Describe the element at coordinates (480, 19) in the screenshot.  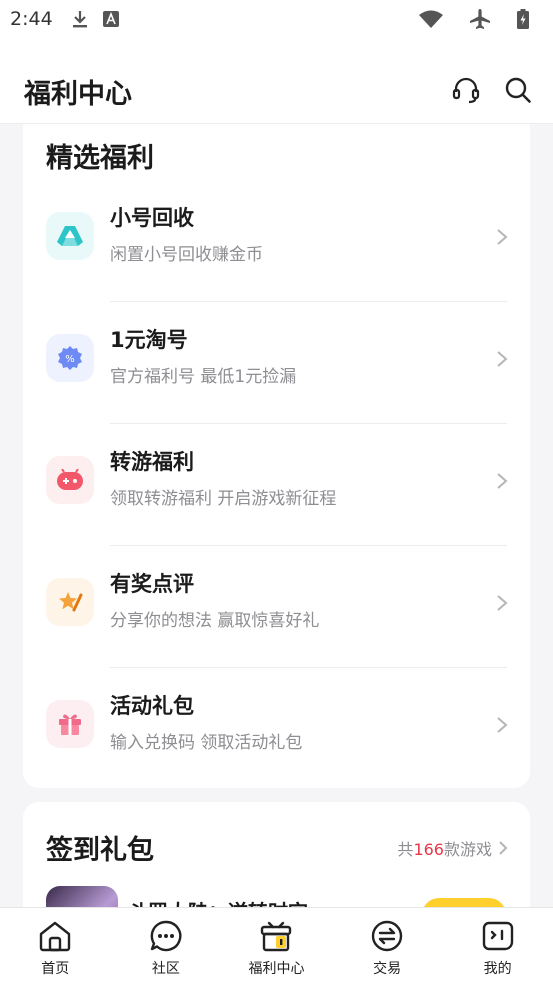
I see `airplane-icon` at that location.